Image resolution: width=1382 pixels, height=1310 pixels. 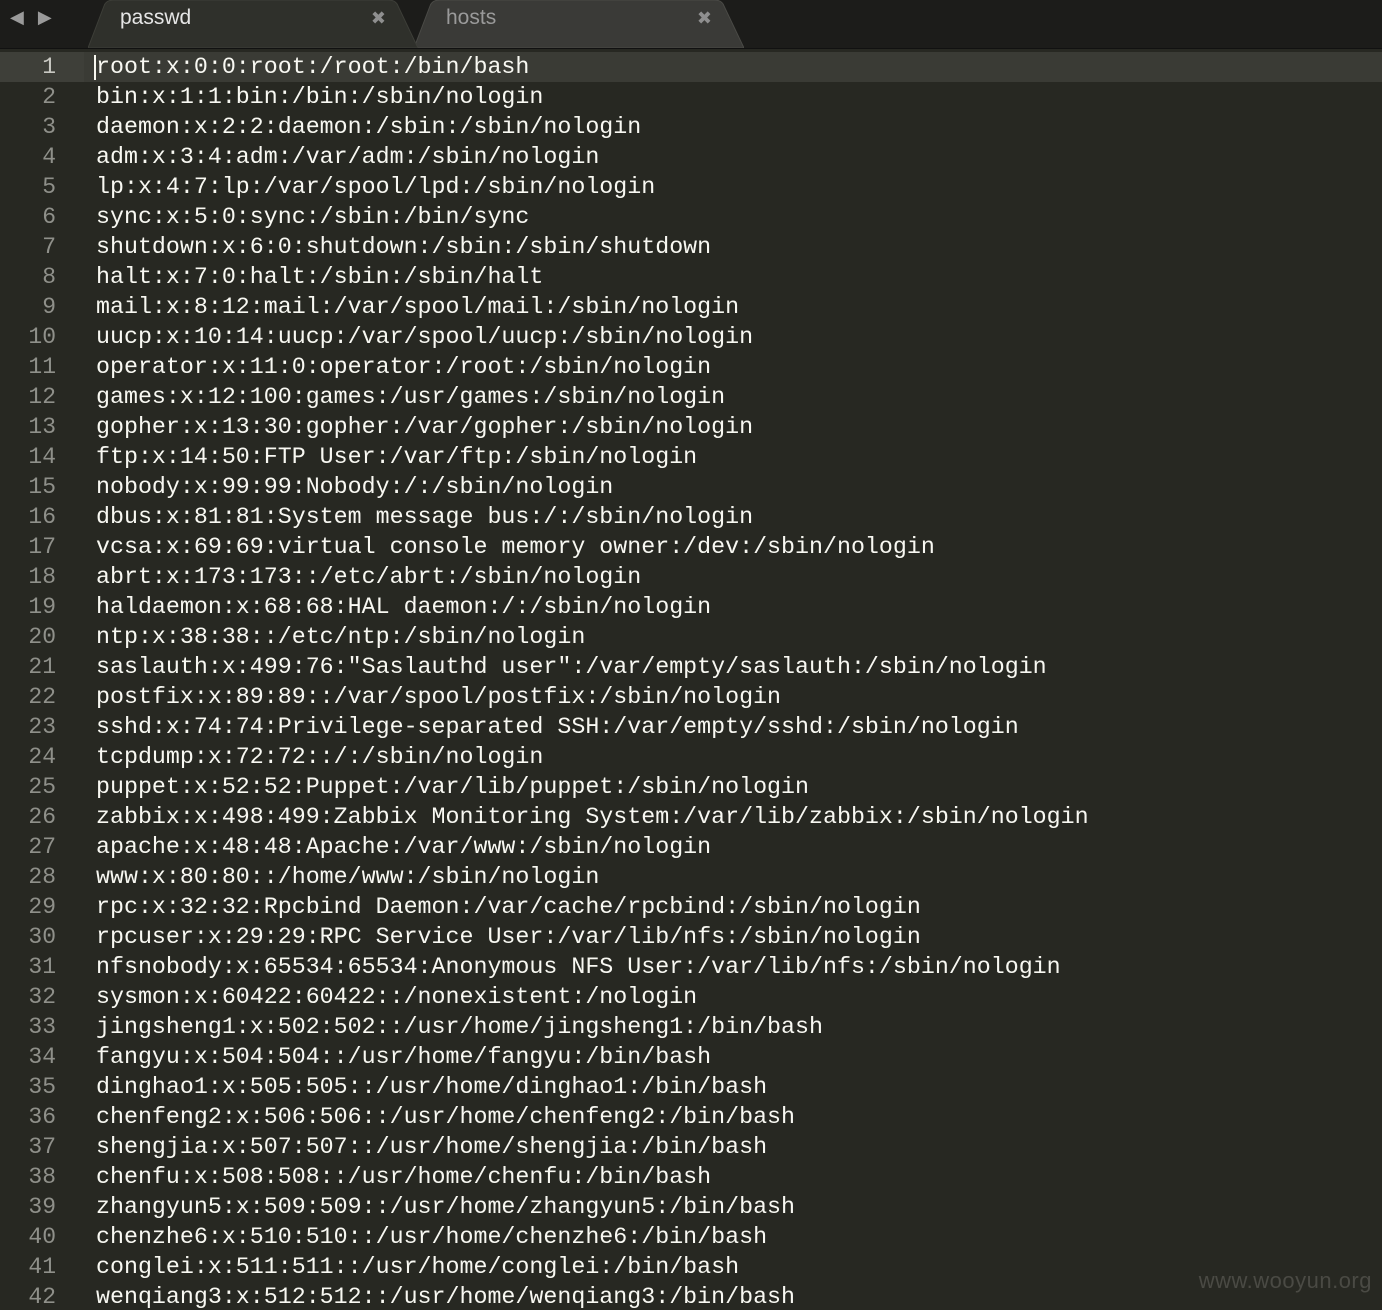 What do you see at coordinates (354, 487) in the screenshot?
I see `code-text: nobody:x:99:99:Nobody:/:/sbin/nologin` at bounding box center [354, 487].